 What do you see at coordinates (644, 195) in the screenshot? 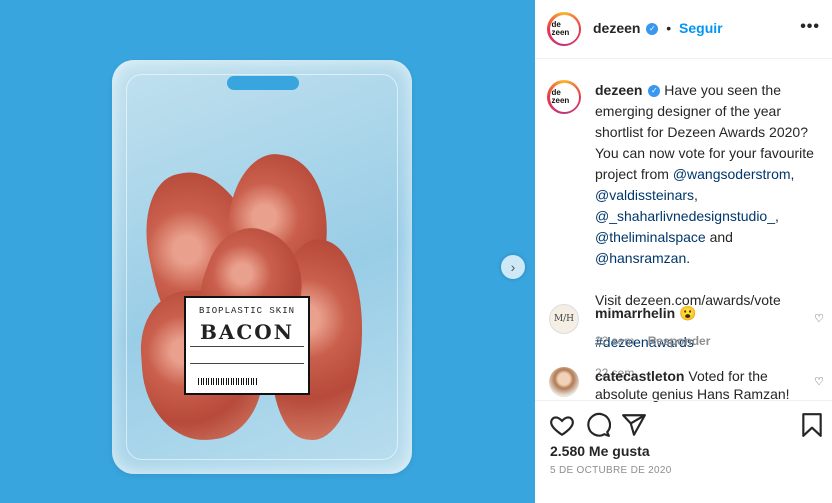
I see `mention-link: @valdissteinars` at bounding box center [644, 195].